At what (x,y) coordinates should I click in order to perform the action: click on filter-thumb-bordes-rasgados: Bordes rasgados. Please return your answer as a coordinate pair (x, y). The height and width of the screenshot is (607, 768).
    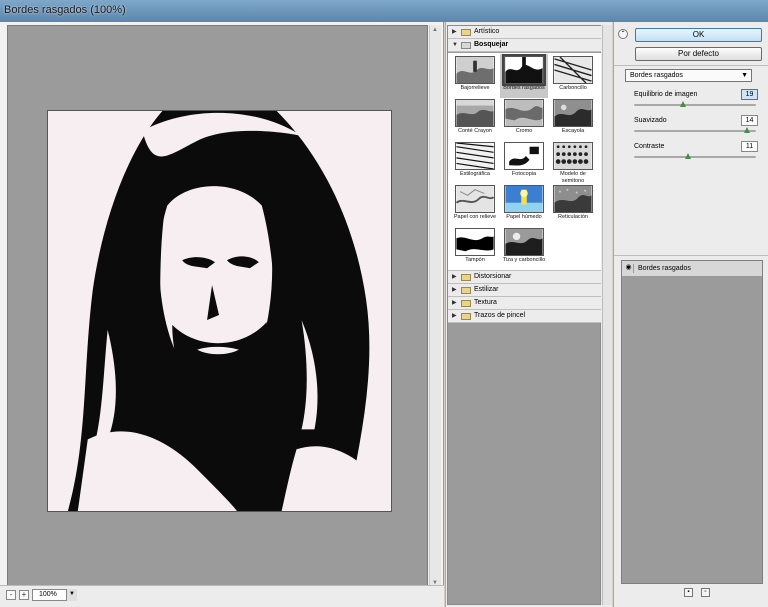
    Looking at the image, I should click on (524, 76).